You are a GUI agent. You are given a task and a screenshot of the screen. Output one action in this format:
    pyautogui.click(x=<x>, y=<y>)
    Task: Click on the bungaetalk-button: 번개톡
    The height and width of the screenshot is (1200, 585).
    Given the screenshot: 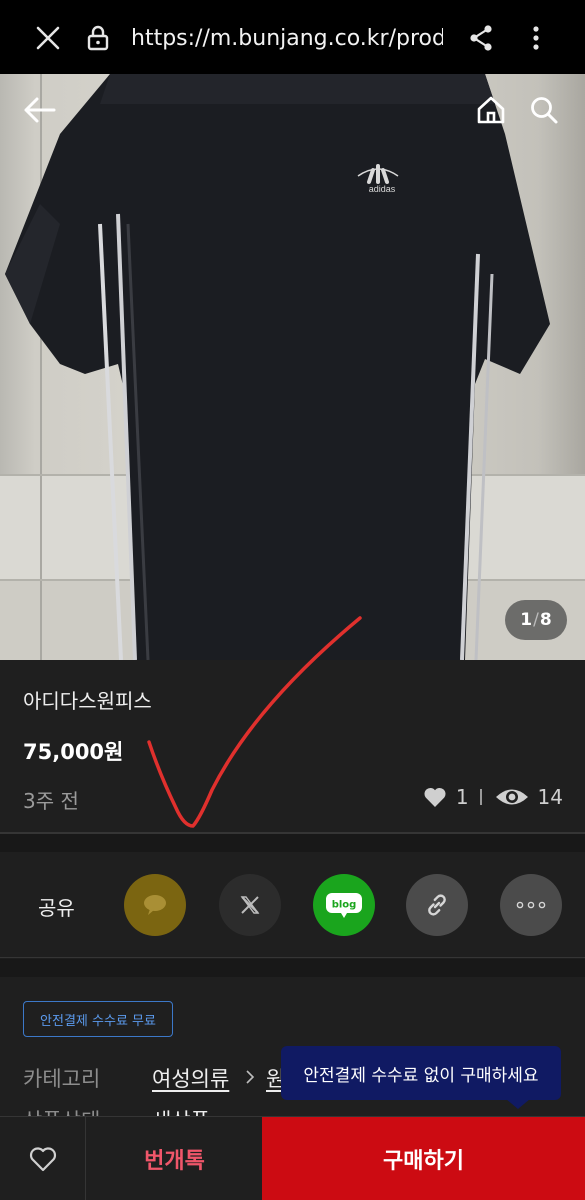 What is the action you would take?
    pyautogui.click(x=174, y=1158)
    